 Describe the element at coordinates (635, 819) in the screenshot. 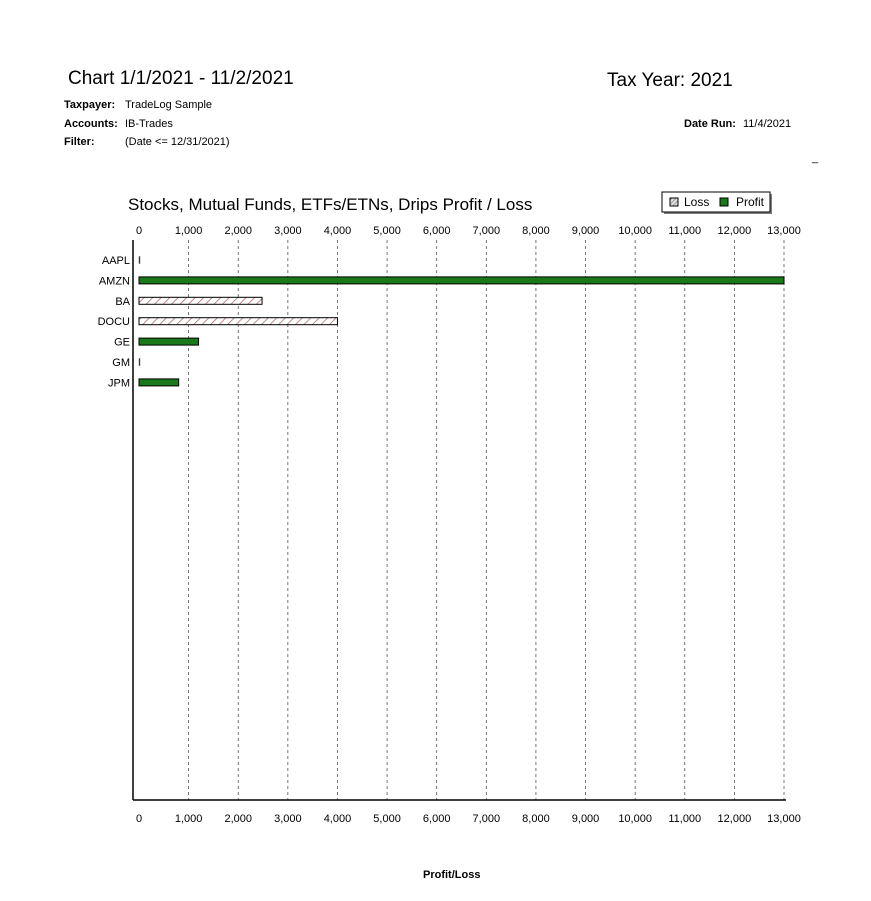

I see `x-tick-label-bottom: 10,000` at that location.